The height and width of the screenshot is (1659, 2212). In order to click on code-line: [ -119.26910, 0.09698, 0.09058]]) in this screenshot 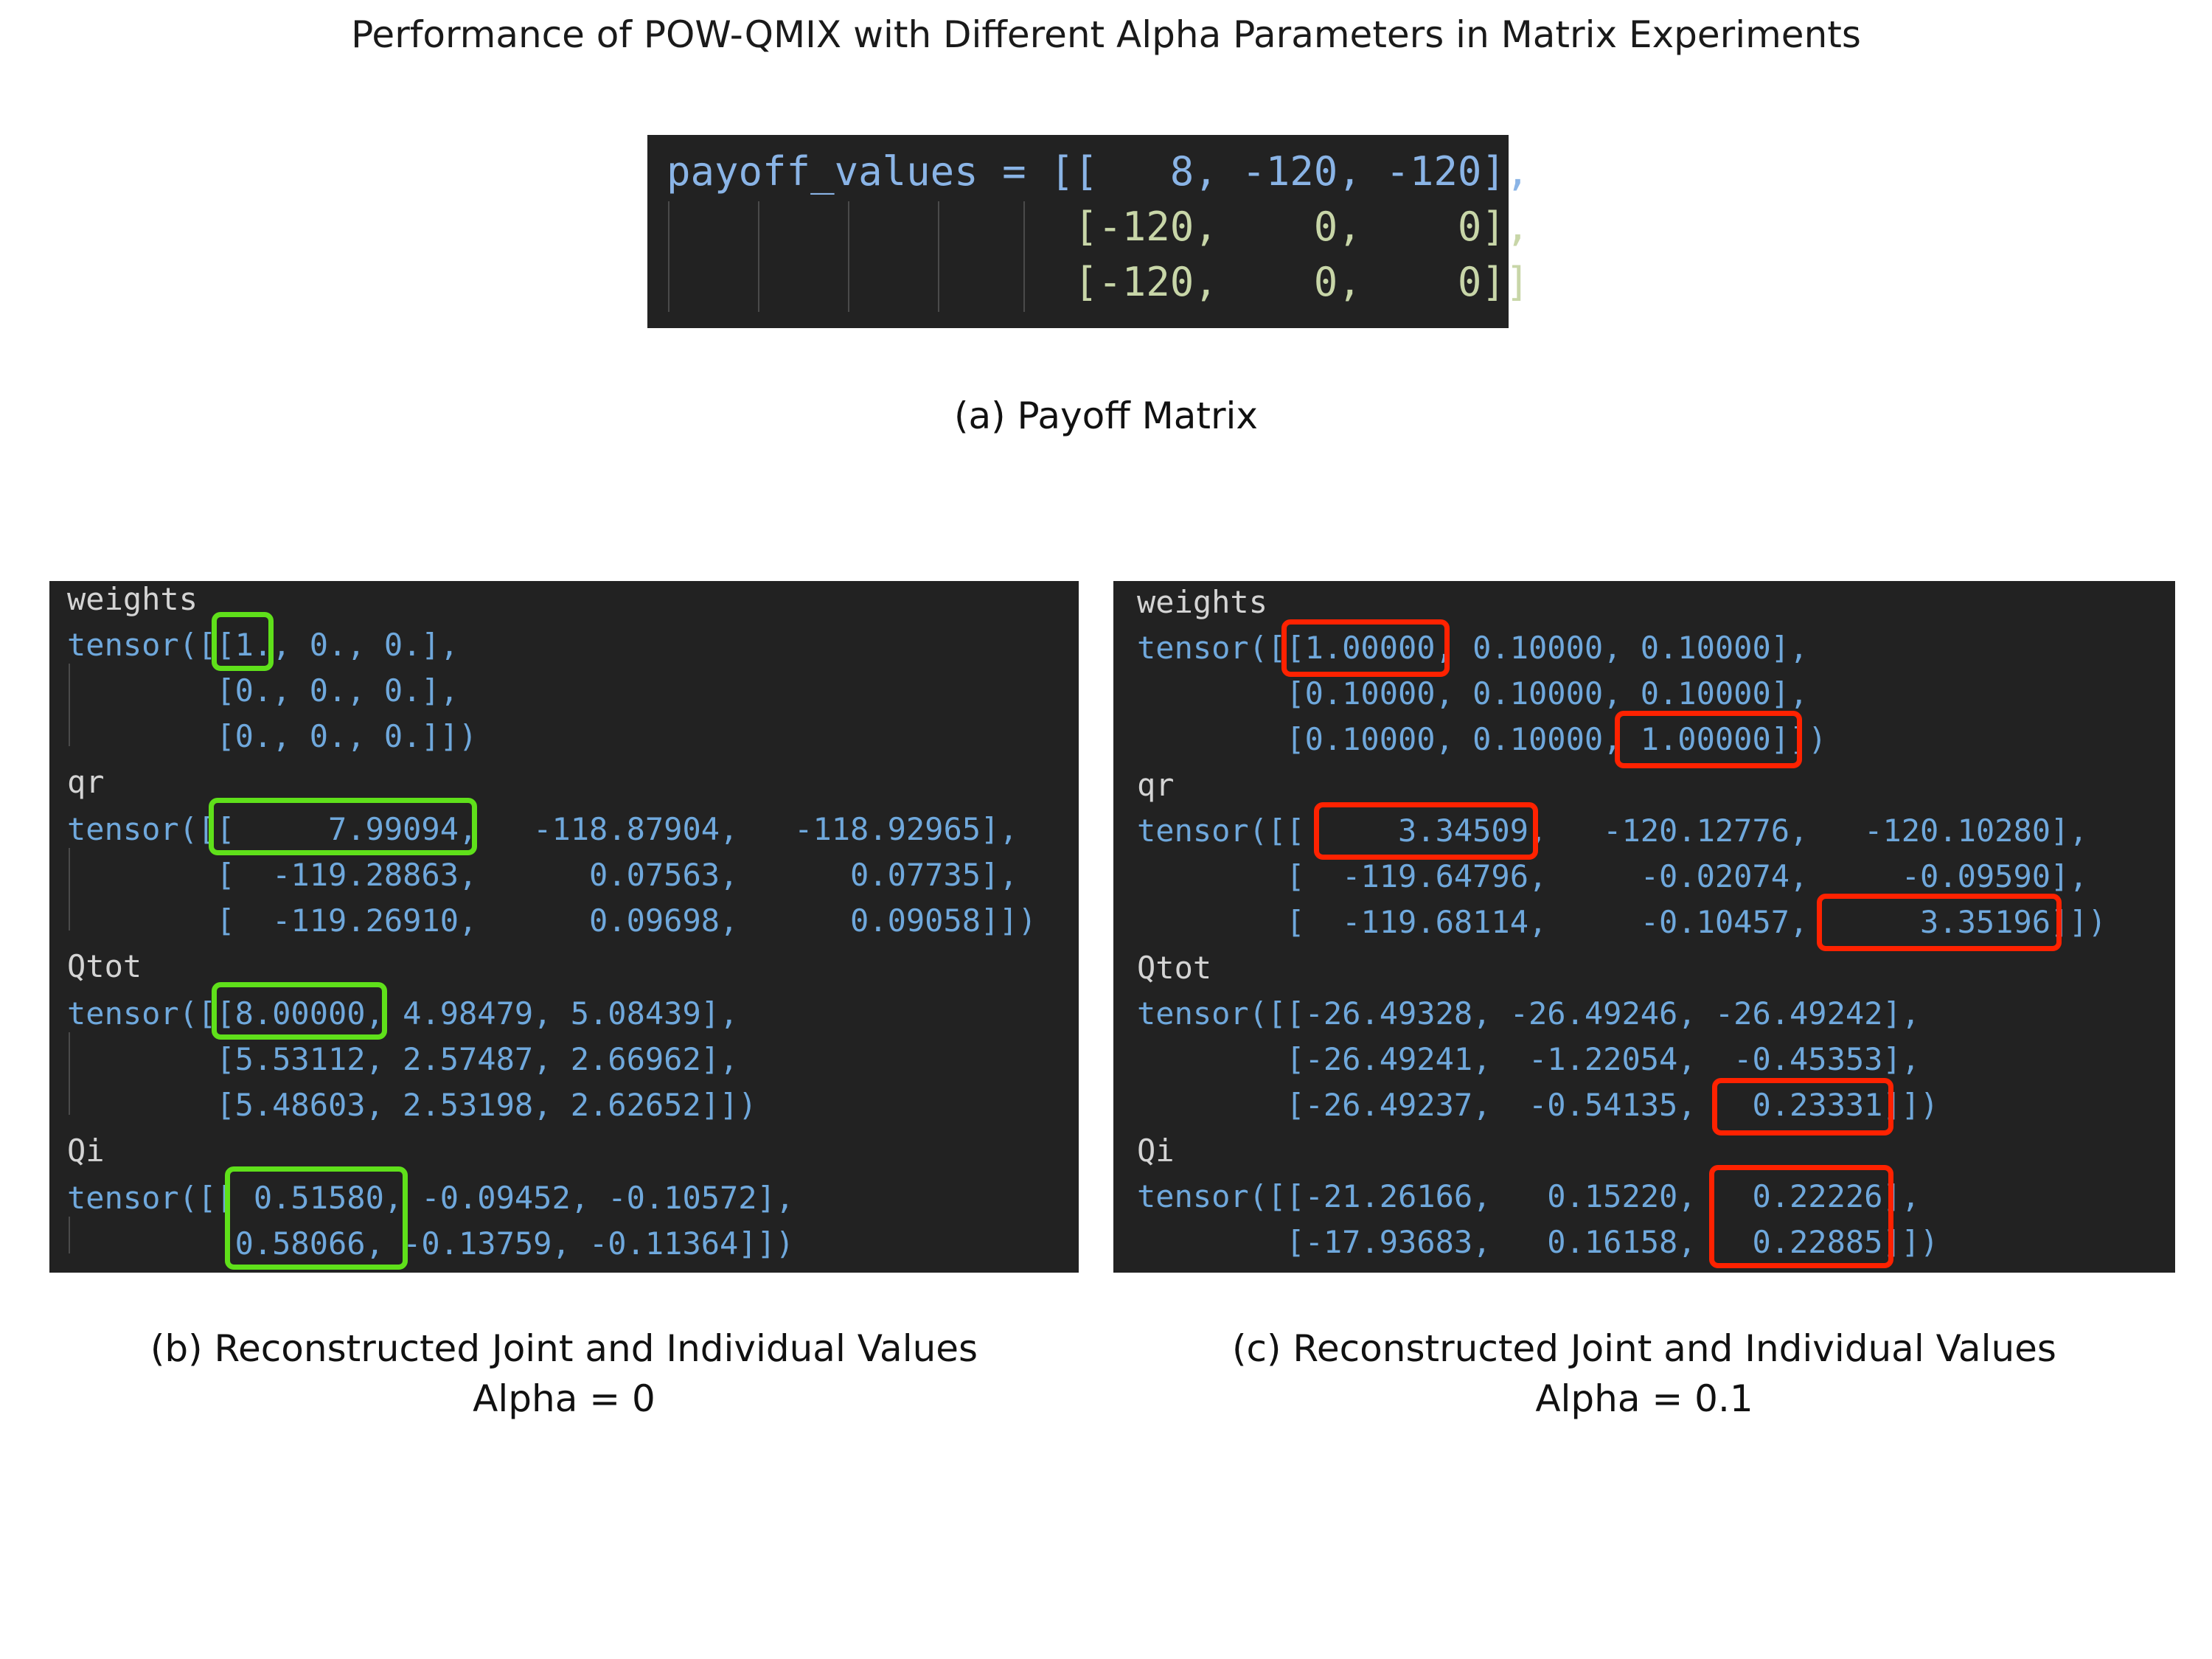, I will do `click(552, 920)`.